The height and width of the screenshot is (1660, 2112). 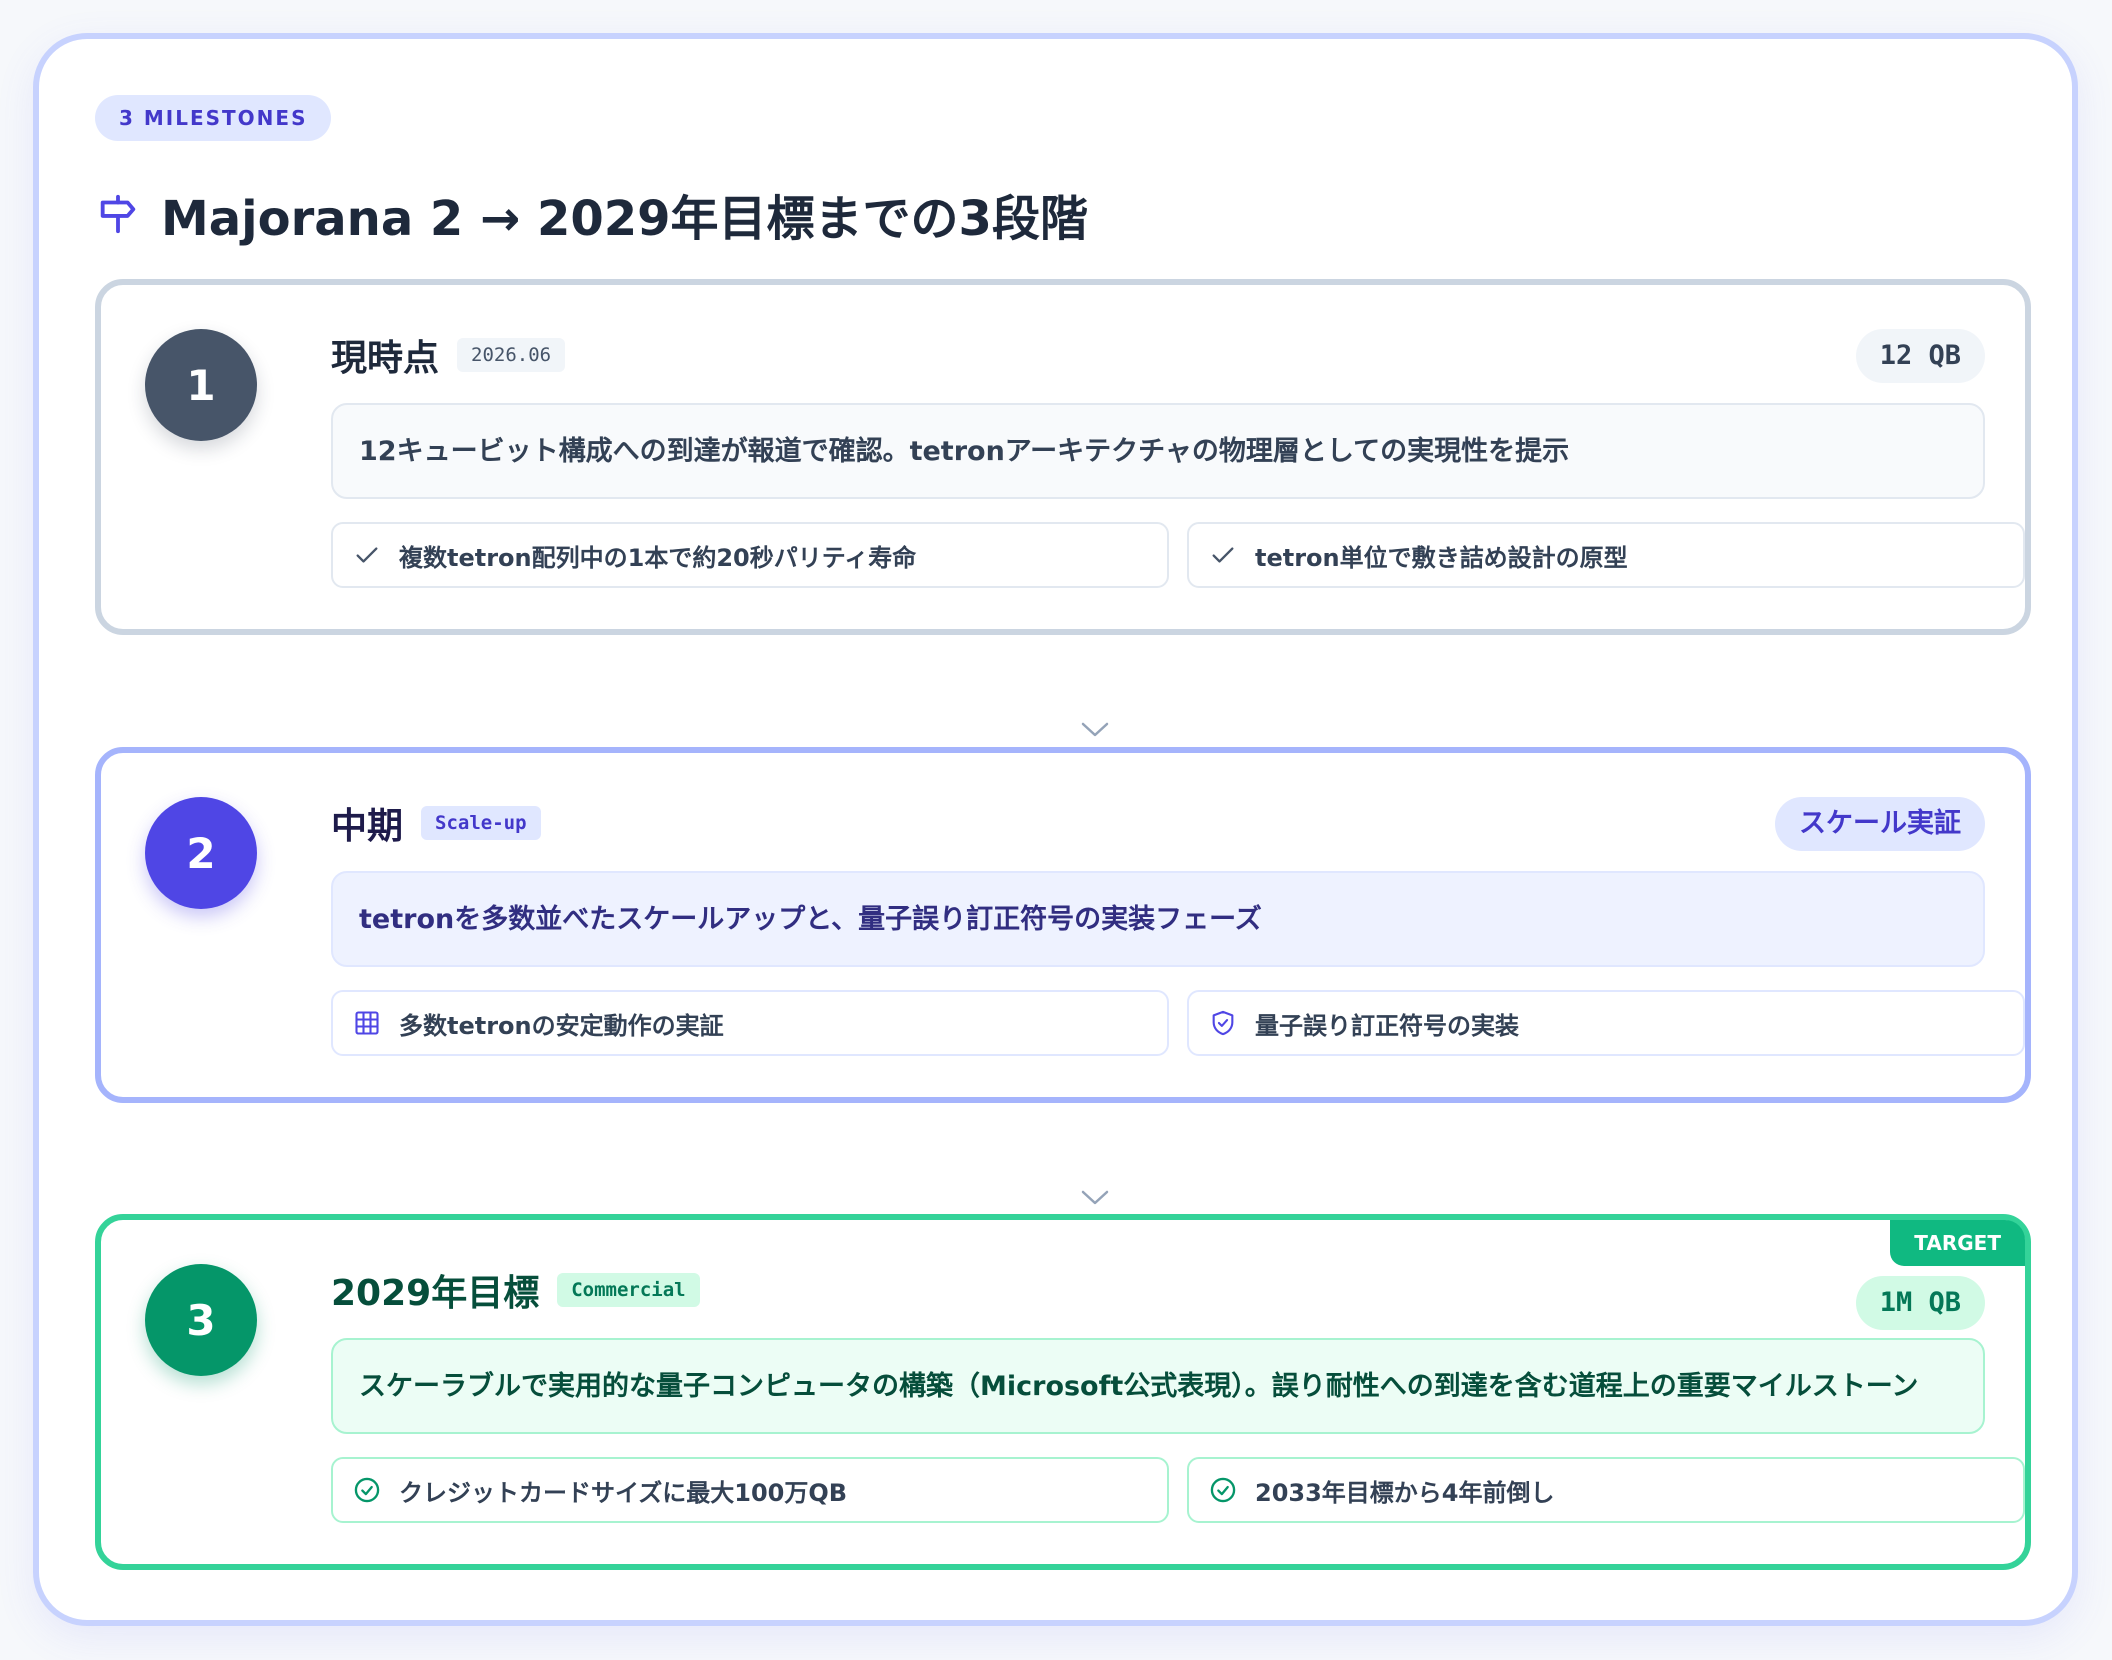 I want to click on feature-item: 量子誤り訂正符号の実装, so click(x=1606, y=1023).